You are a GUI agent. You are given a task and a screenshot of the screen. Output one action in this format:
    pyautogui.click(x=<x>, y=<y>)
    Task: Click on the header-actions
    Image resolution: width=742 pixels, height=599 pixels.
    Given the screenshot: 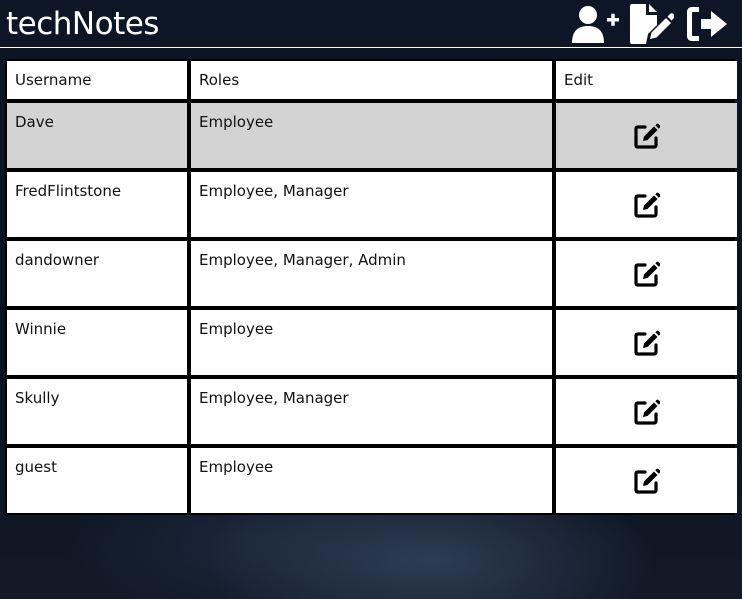 What is the action you would take?
    pyautogui.click(x=651, y=24)
    